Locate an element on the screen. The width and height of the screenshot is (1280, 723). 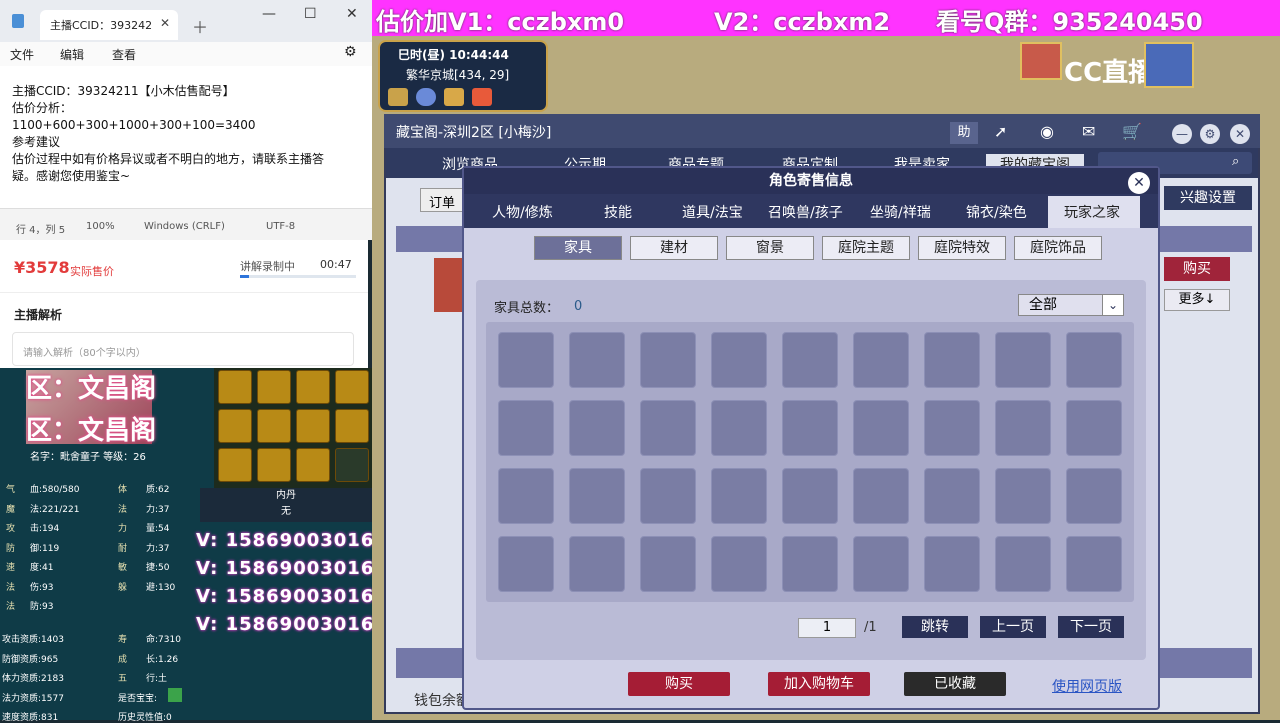
map-icon is located at coordinates (398, 97).